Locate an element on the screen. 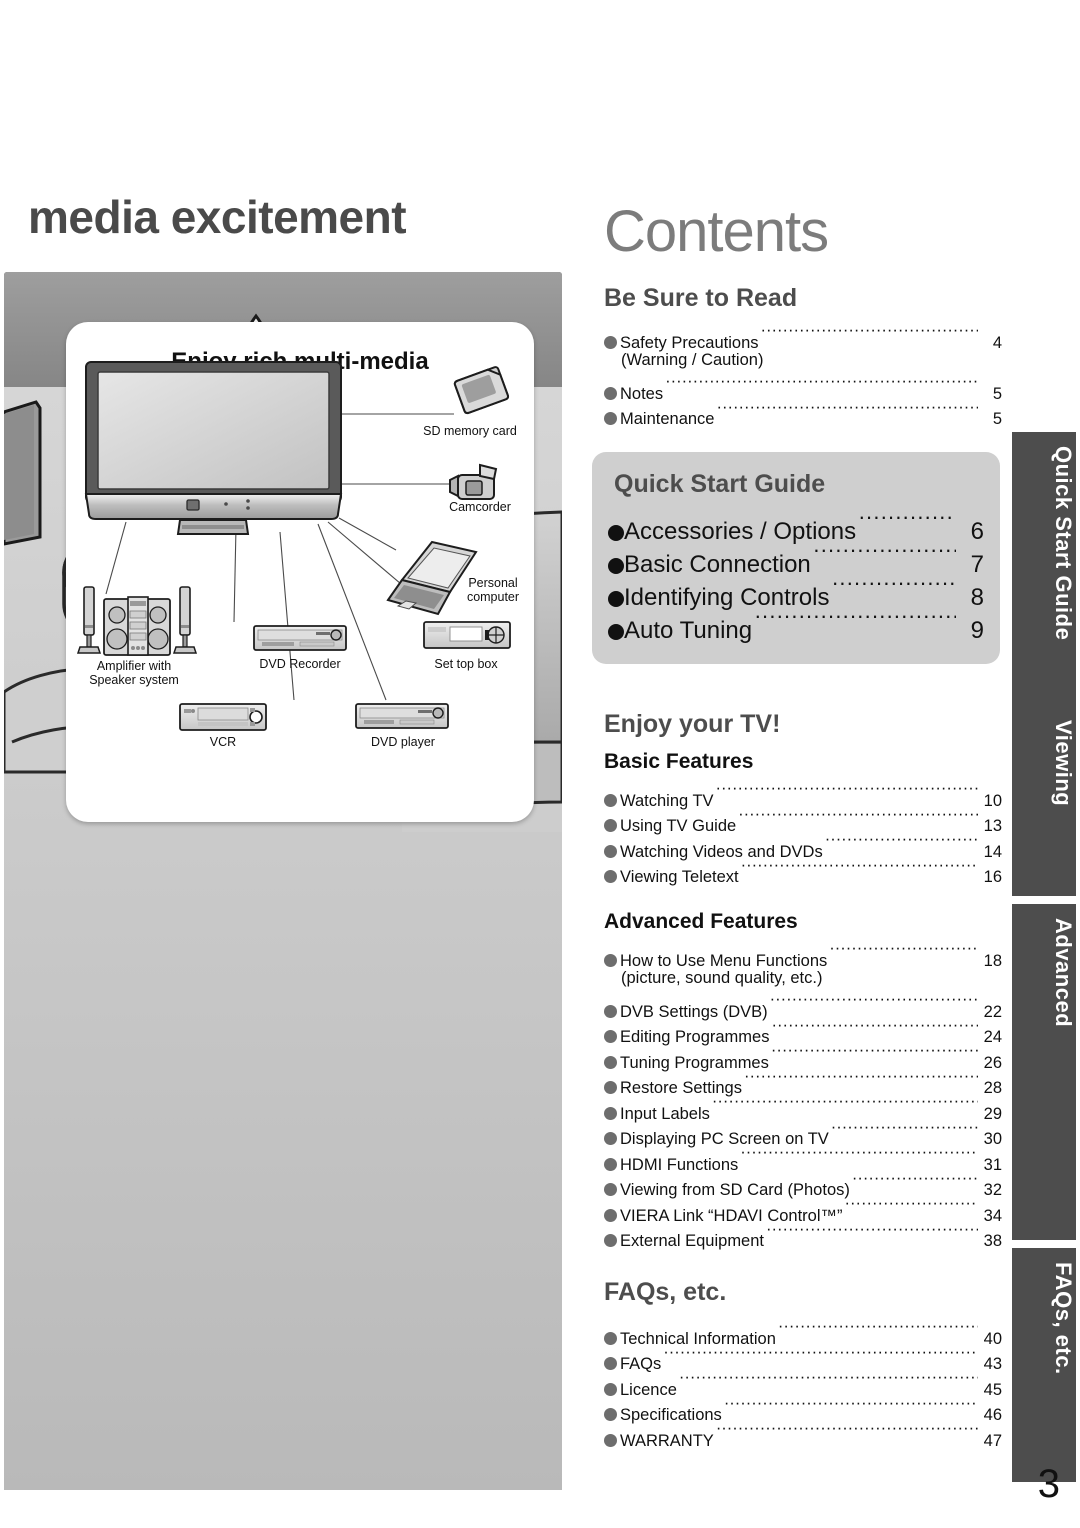 The width and height of the screenshot is (1080, 1528). toc-label: Watching TV is located at coordinates (667, 800).